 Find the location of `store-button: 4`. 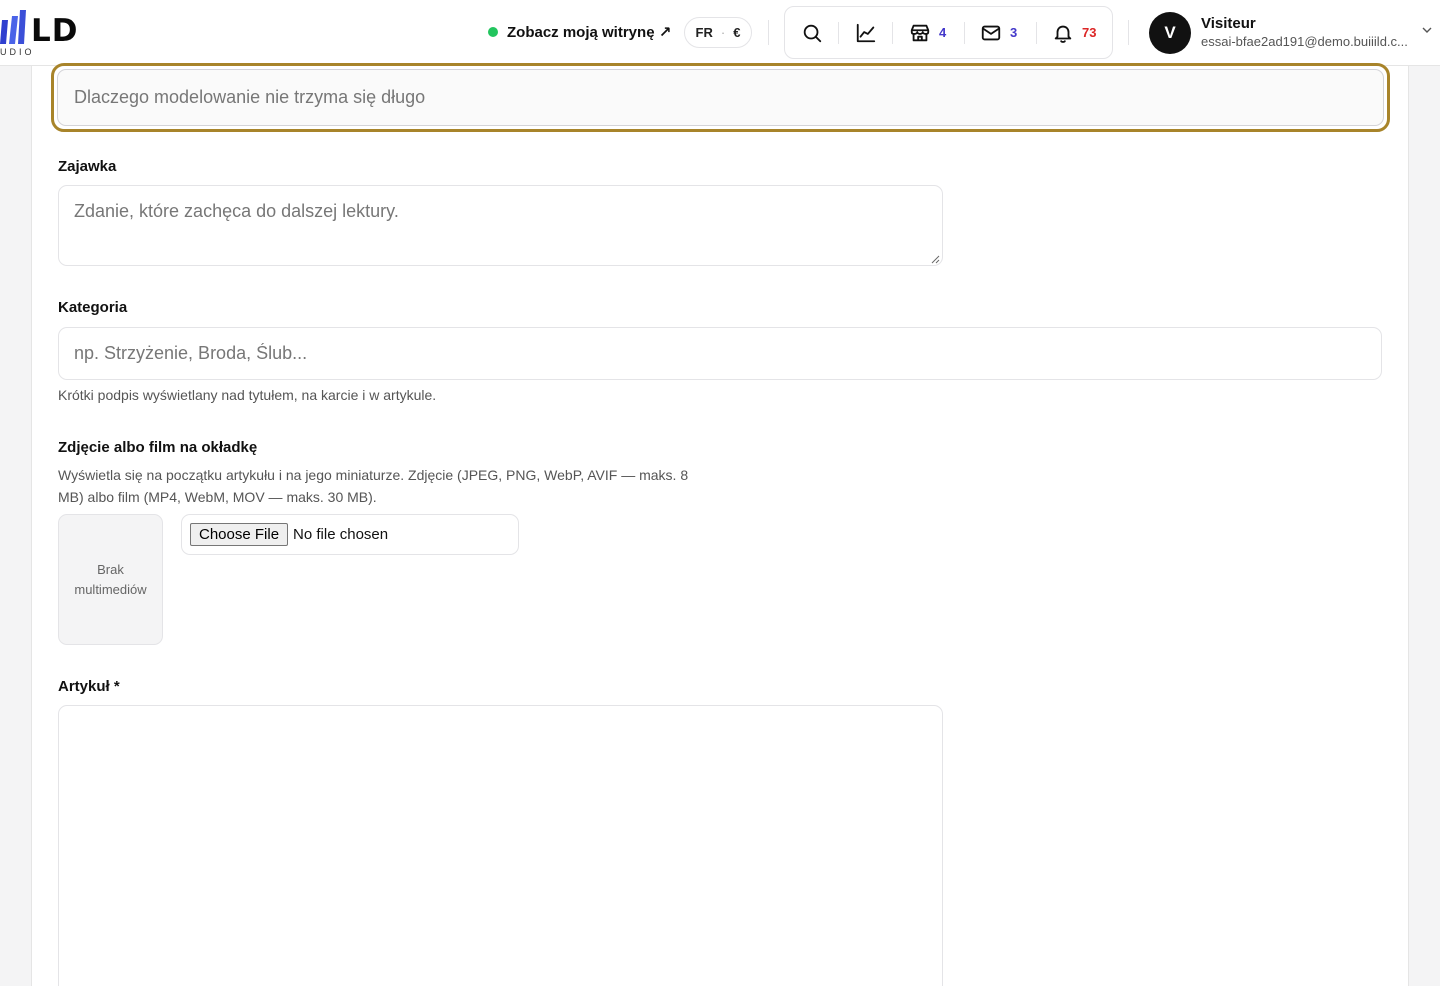

store-button: 4 is located at coordinates (927, 32).